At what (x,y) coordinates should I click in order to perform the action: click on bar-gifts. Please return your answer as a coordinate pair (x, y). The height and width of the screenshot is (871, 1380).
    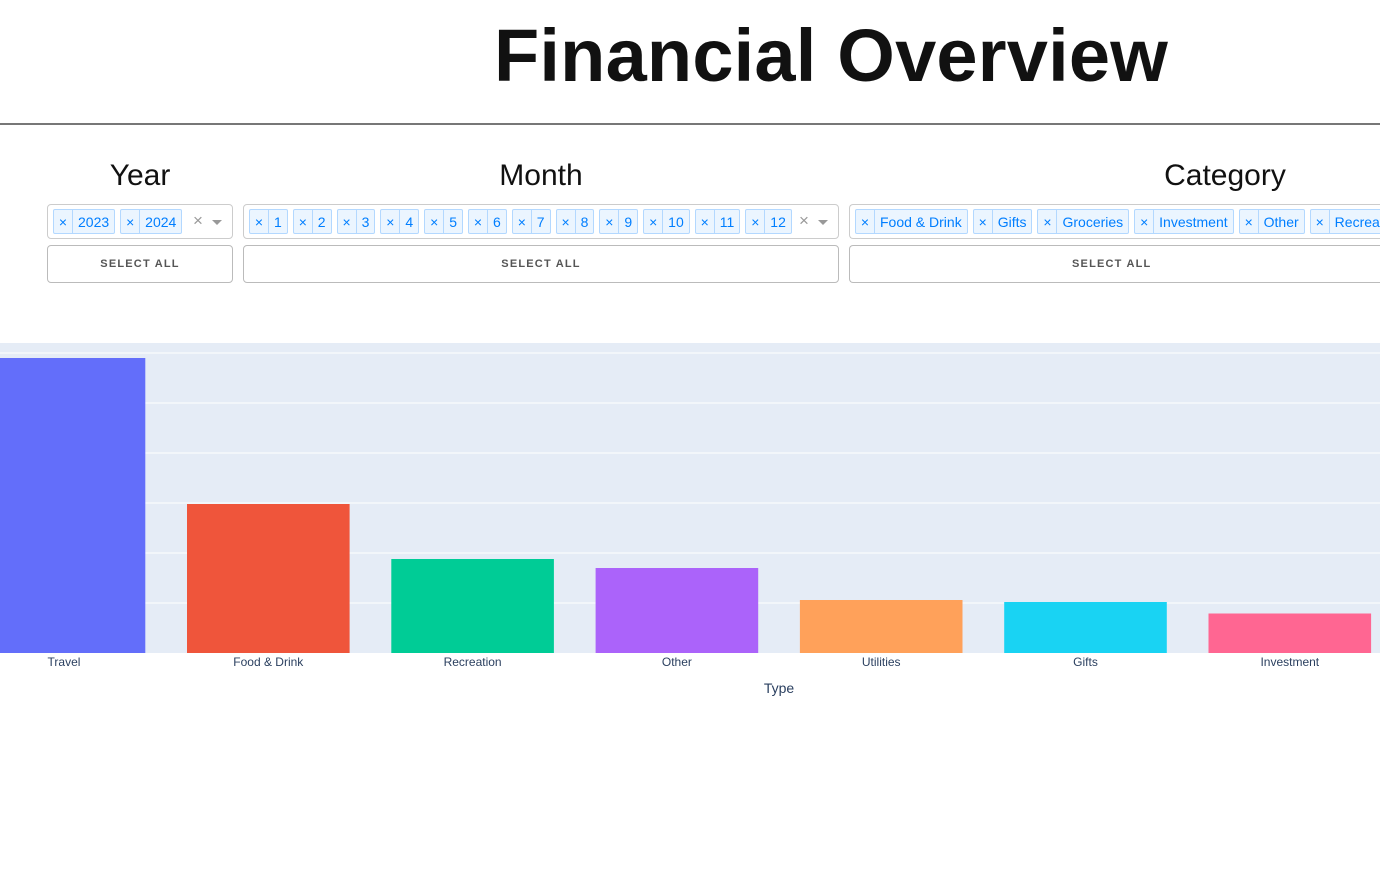
    Looking at the image, I should click on (1085, 627).